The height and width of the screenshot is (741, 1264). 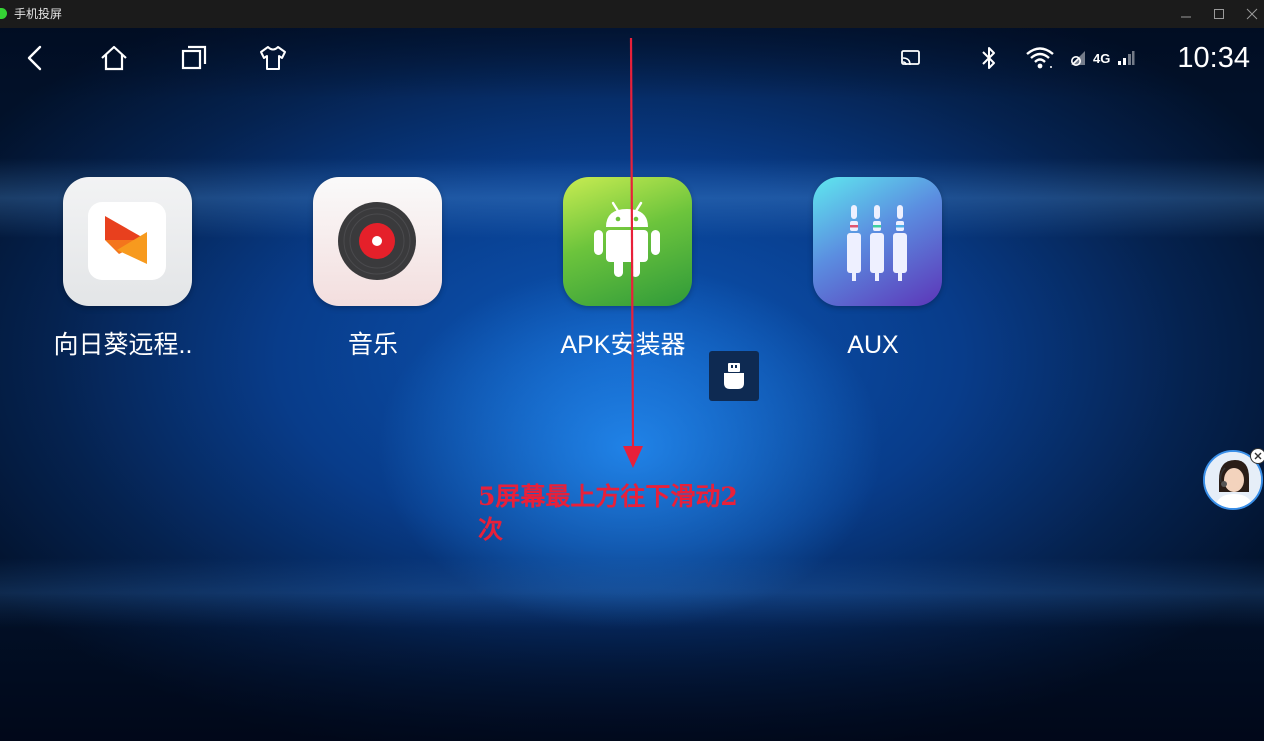 I want to click on aux-jack-icon, so click(x=877, y=241).